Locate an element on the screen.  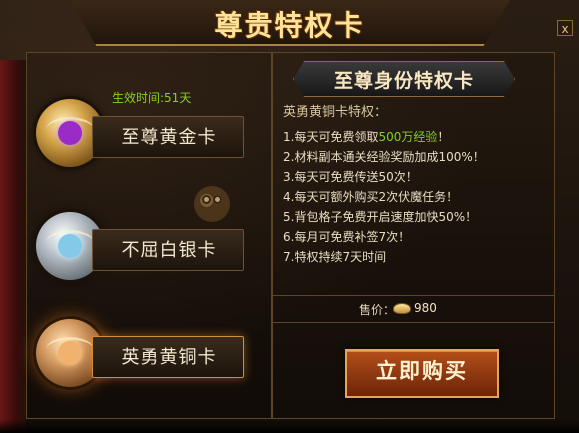
privilege-label: 英勇黄铜卡特权： is located at coordinates (335, 112).